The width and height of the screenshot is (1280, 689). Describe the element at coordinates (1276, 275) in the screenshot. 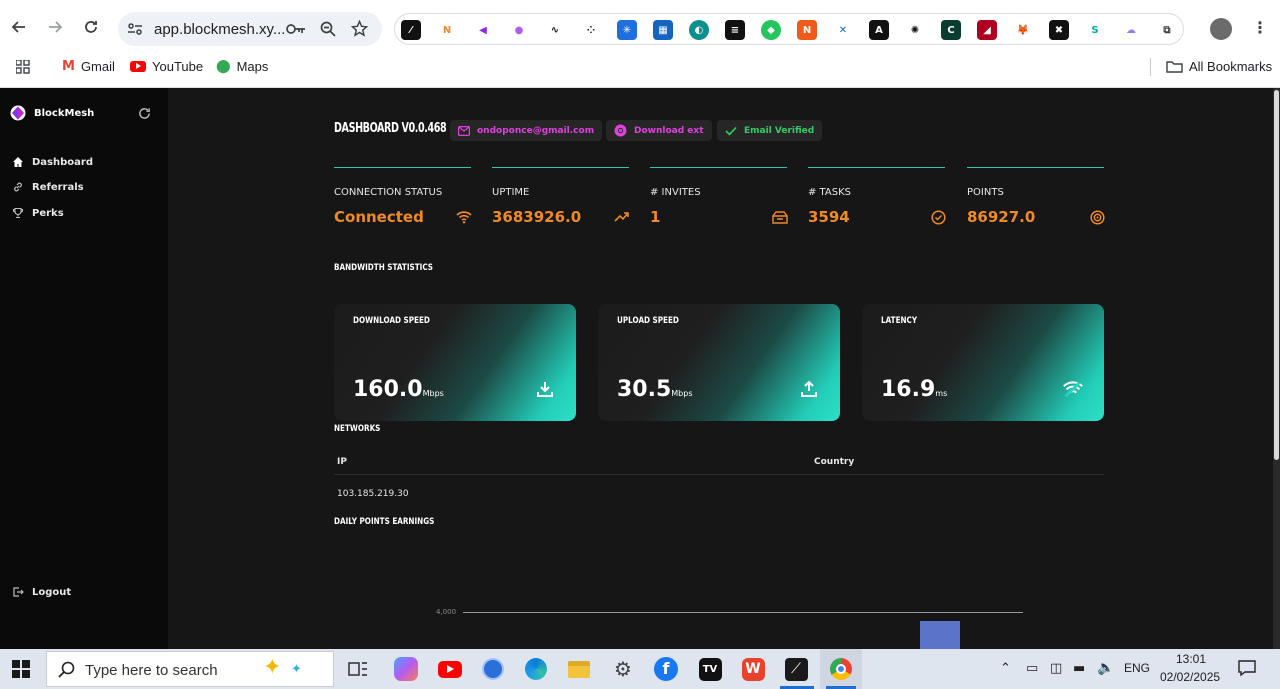

I see `scrollbar-thumb` at that location.